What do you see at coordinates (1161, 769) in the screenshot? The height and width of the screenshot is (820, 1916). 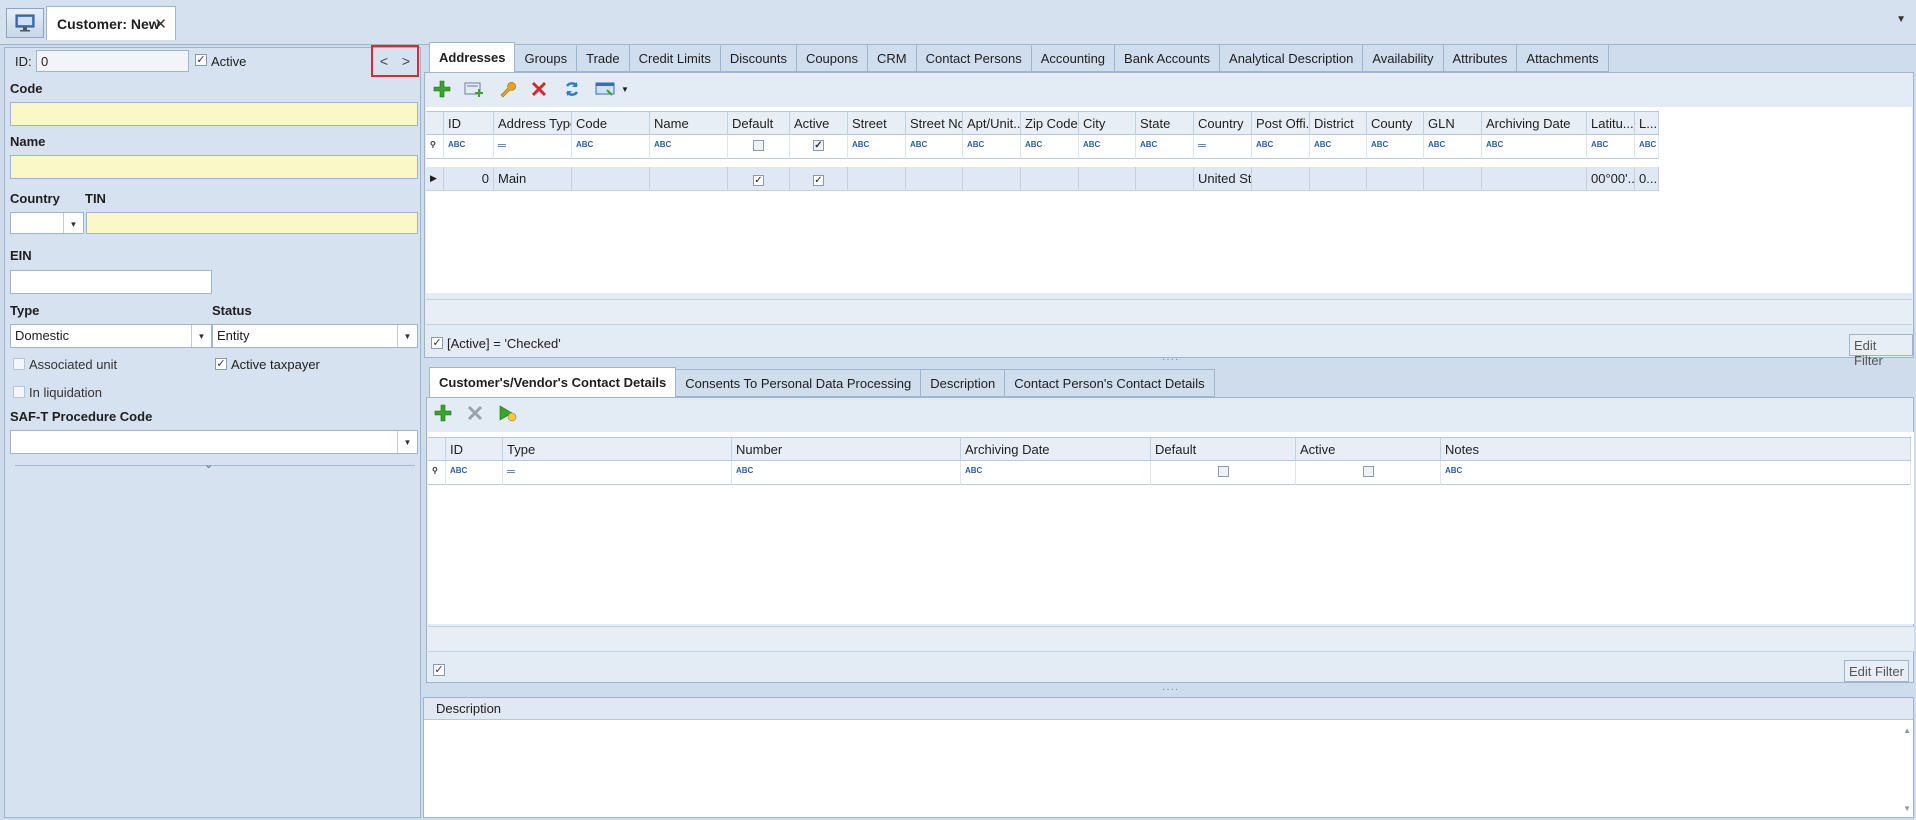 I see `description-textarea` at bounding box center [1161, 769].